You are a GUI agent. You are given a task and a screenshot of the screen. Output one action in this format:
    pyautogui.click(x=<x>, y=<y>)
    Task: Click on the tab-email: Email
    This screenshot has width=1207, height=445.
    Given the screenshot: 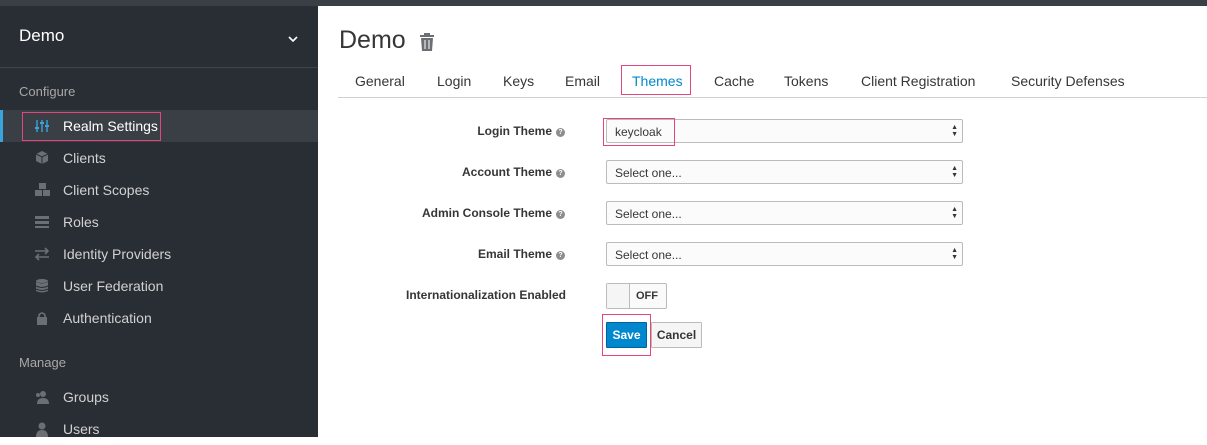 What is the action you would take?
    pyautogui.click(x=582, y=81)
    